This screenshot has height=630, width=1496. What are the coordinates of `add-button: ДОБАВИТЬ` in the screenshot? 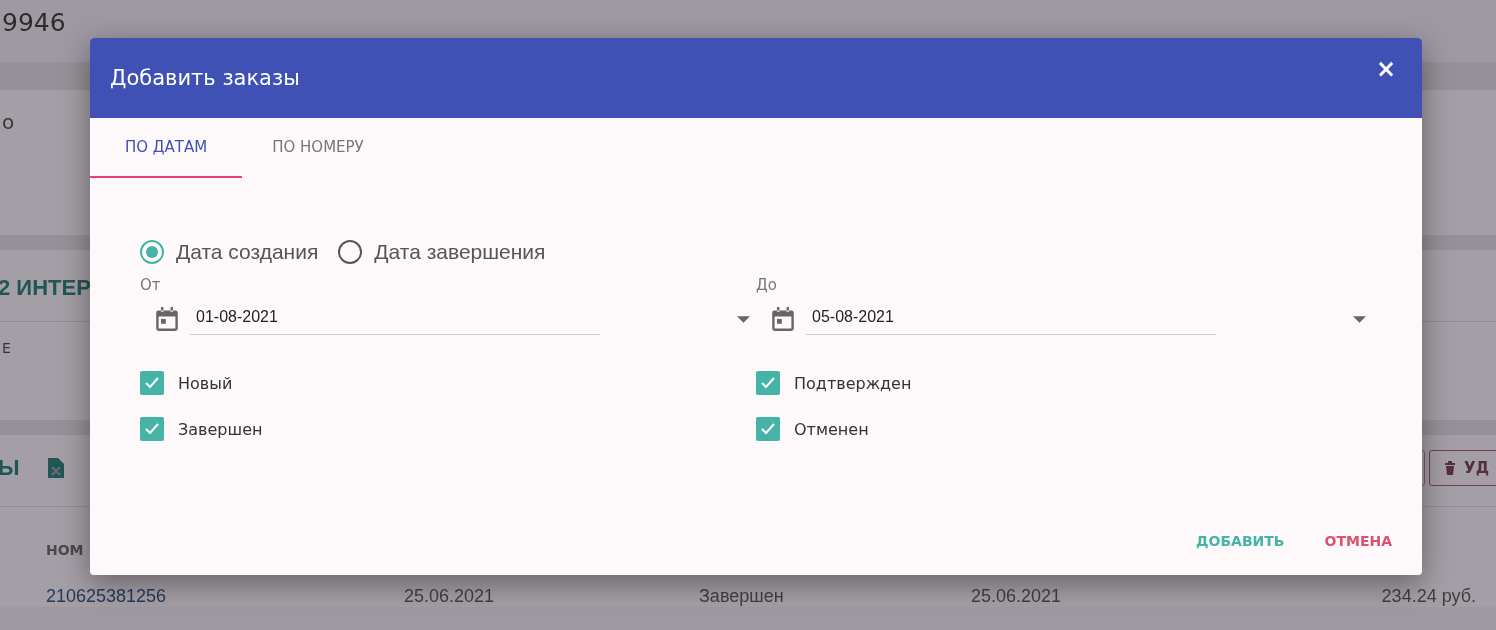 It's located at (1240, 541).